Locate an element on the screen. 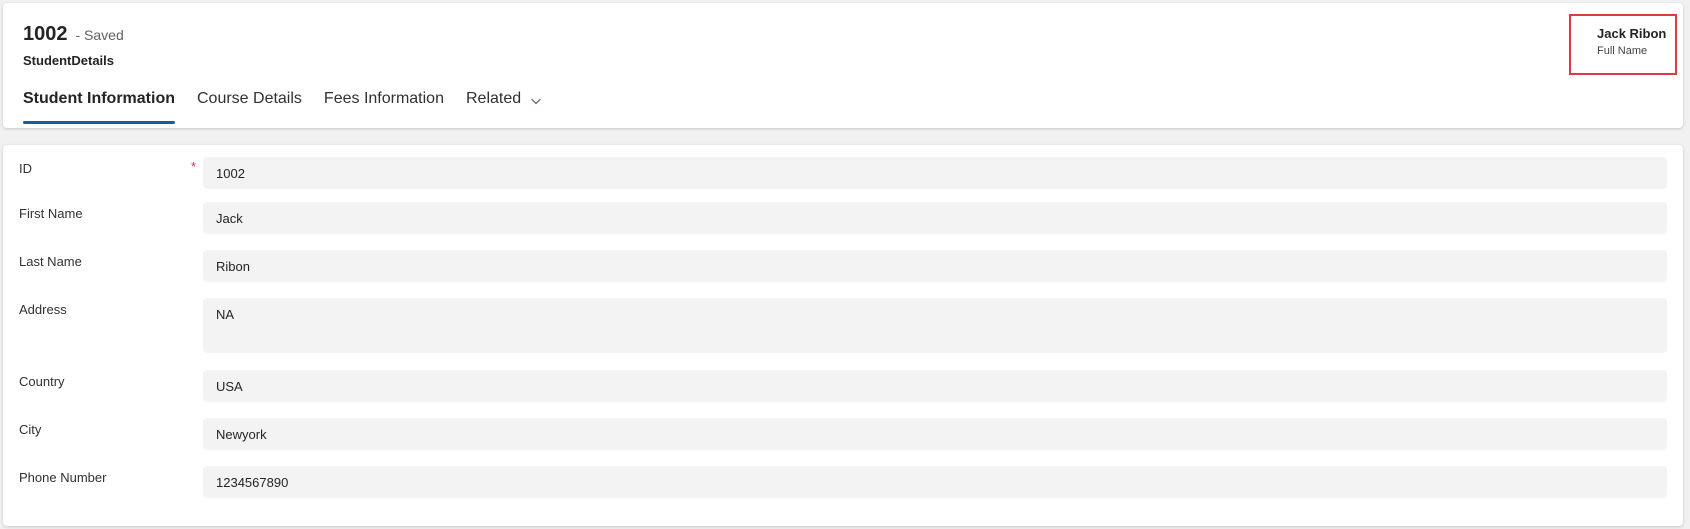 This screenshot has width=1690, height=529. tab-label: Related is located at coordinates (493, 98).